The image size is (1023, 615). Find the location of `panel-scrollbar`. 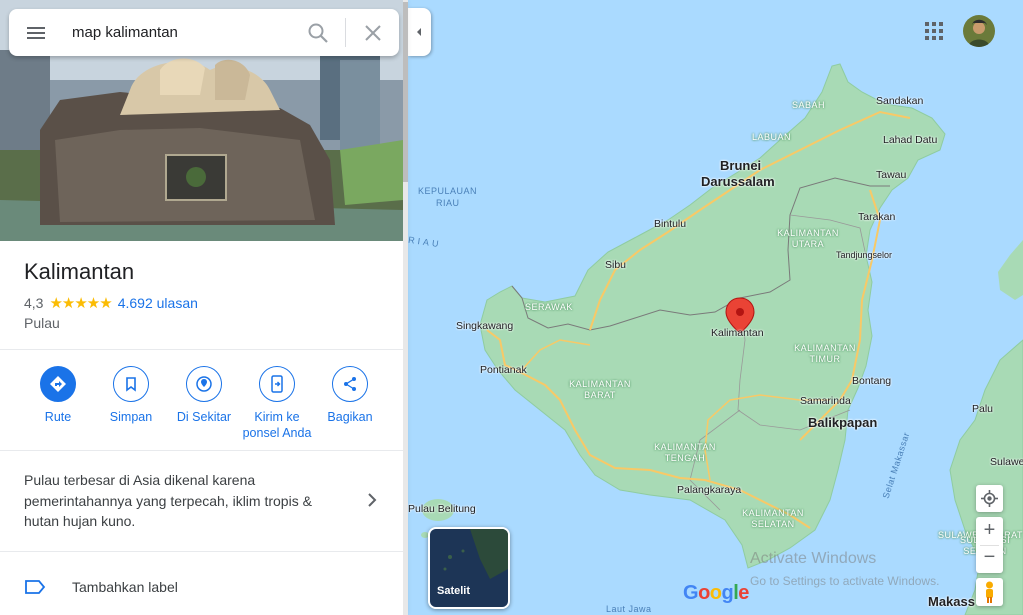

panel-scrollbar is located at coordinates (405, 307).